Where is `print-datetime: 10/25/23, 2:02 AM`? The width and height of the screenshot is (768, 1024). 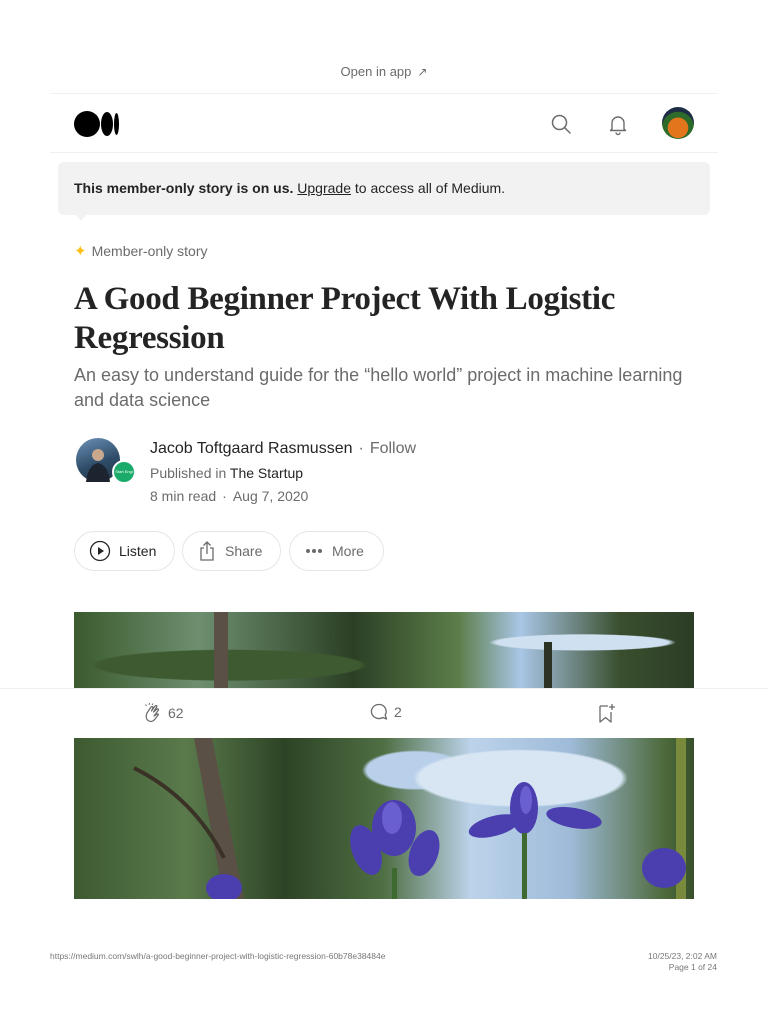
print-datetime: 10/25/23, 2:02 AM is located at coordinates (682, 956).